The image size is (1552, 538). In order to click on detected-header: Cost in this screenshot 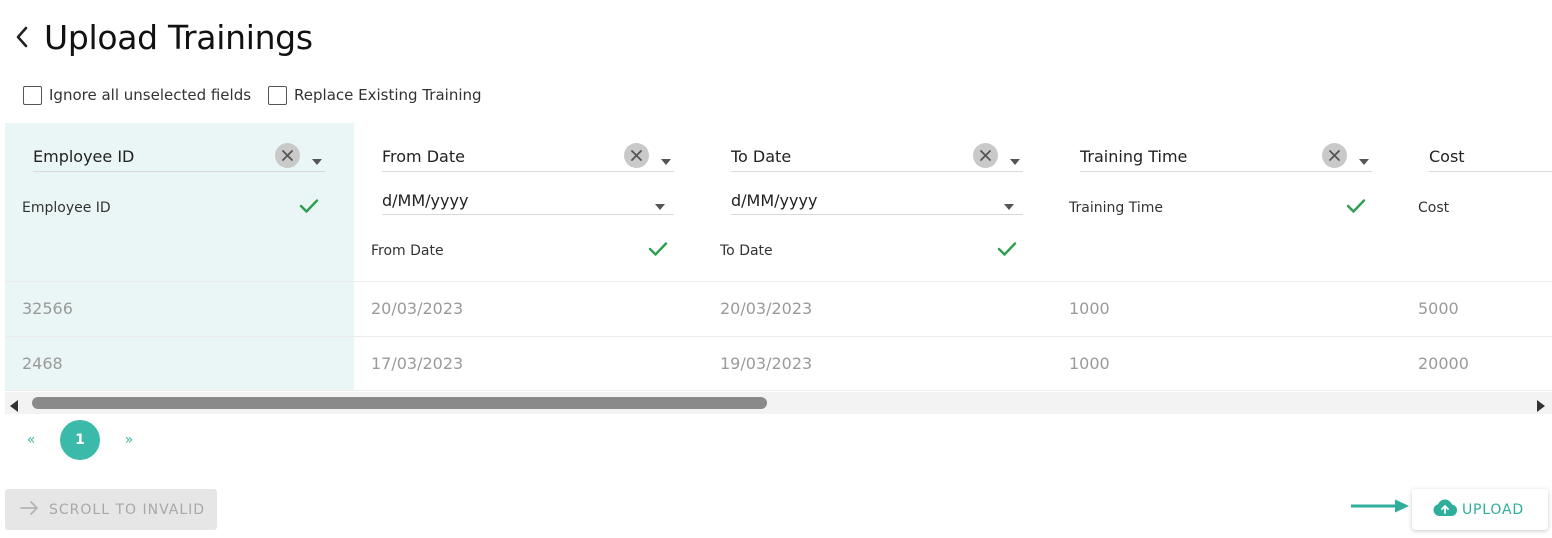, I will do `click(1434, 208)`.